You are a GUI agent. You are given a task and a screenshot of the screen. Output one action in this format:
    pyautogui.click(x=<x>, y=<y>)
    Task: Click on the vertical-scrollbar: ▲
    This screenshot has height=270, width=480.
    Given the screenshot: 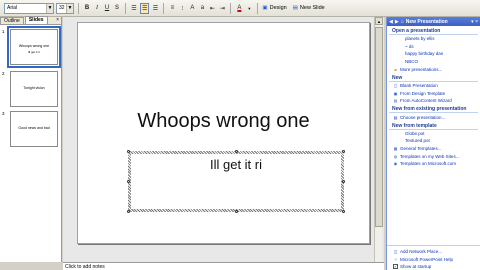 What is the action you would take?
    pyautogui.click(x=378, y=139)
    